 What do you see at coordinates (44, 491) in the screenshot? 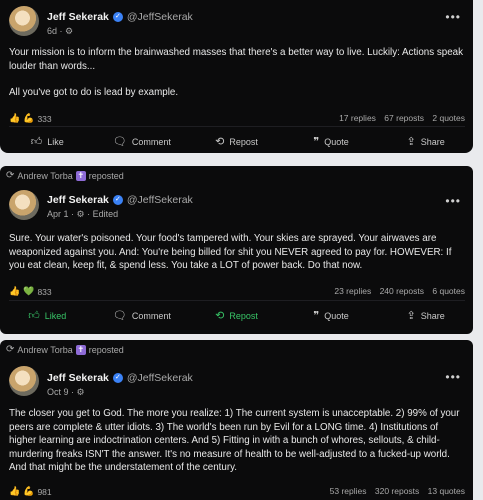
I see `reactions-count: 981` at bounding box center [44, 491].